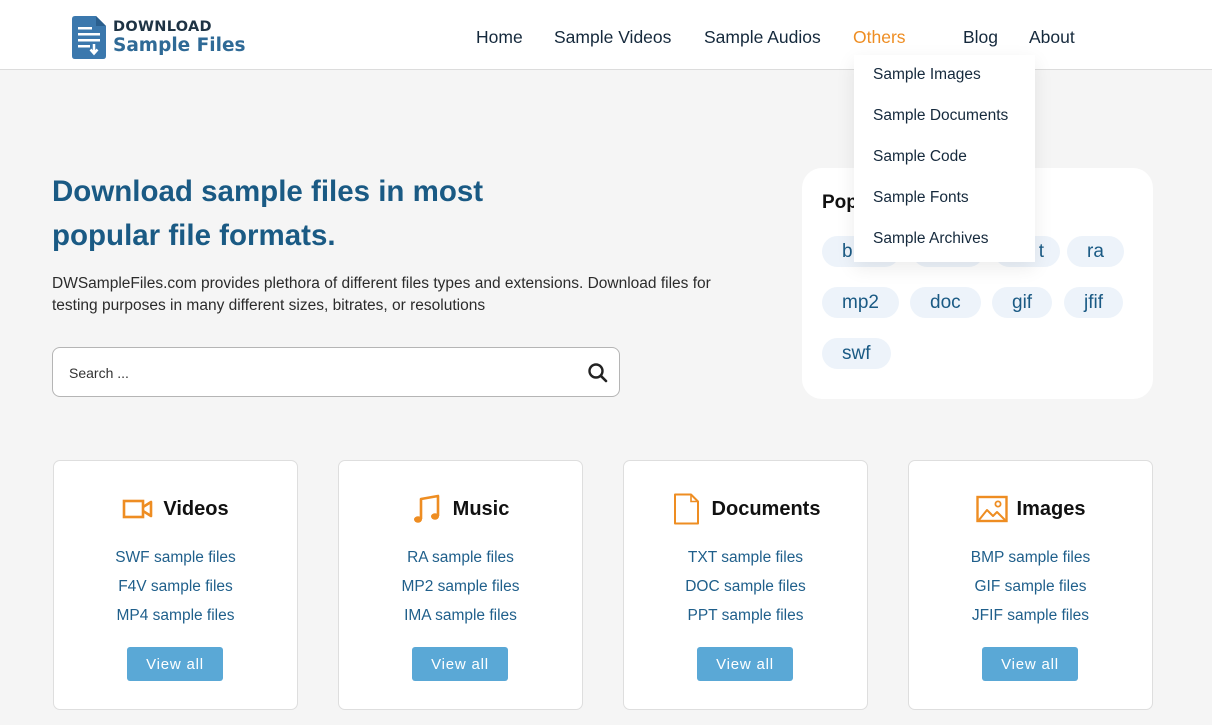  I want to click on card-title: Documents, so click(766, 508).